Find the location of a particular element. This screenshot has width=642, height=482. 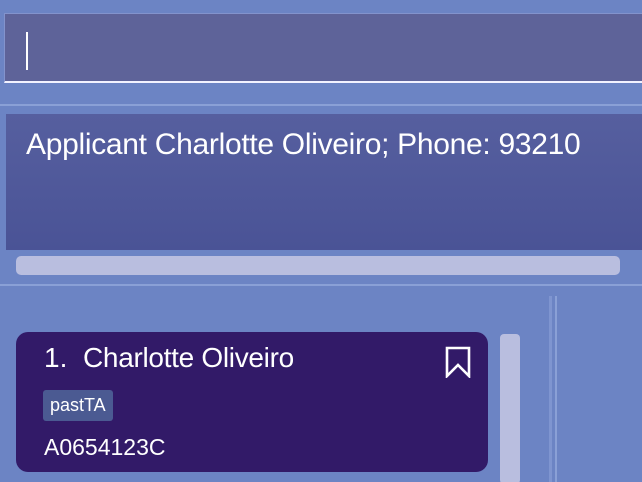

applicant-index: 1. is located at coordinates (56, 357).